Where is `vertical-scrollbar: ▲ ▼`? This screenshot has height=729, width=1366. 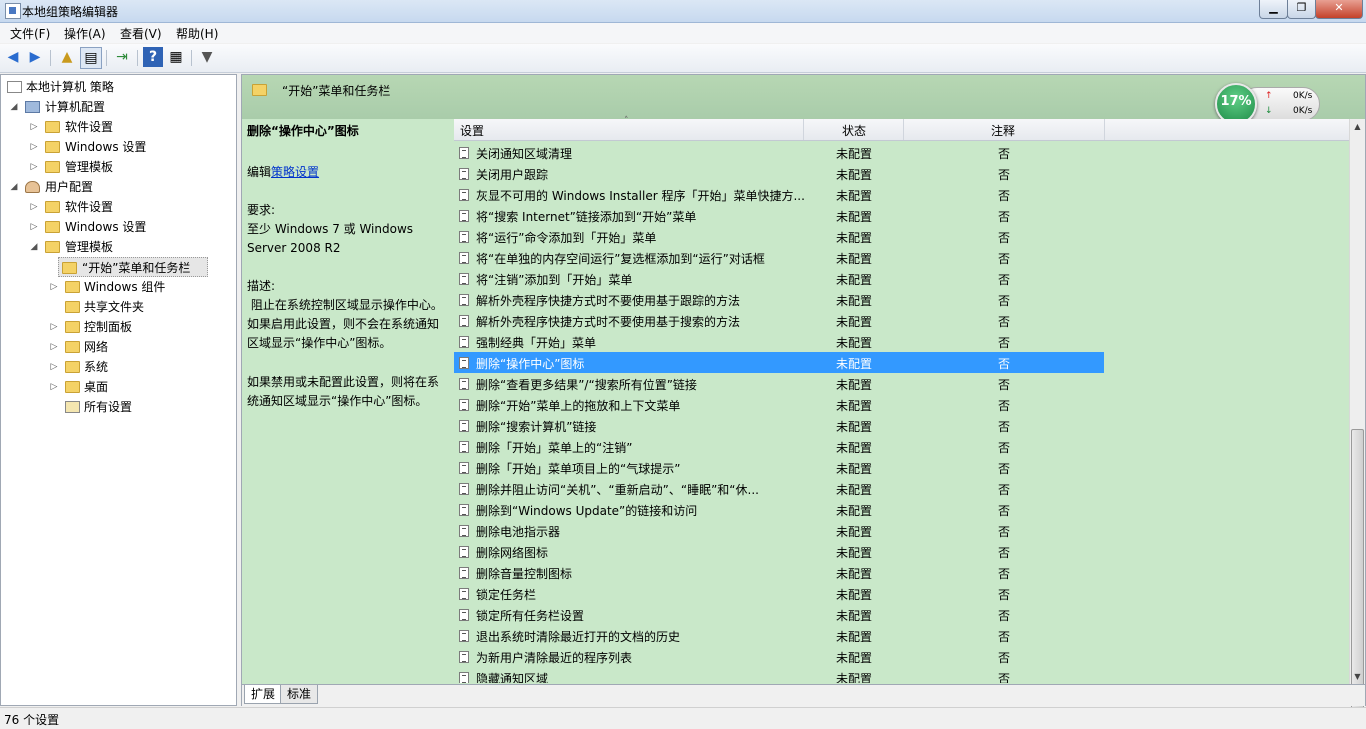 vertical-scrollbar: ▲ ▼ is located at coordinates (1357, 419).